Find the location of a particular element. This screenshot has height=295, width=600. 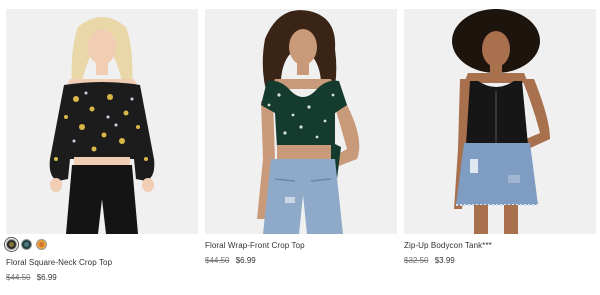

swatch-black-floral-icon is located at coordinates (11, 244).